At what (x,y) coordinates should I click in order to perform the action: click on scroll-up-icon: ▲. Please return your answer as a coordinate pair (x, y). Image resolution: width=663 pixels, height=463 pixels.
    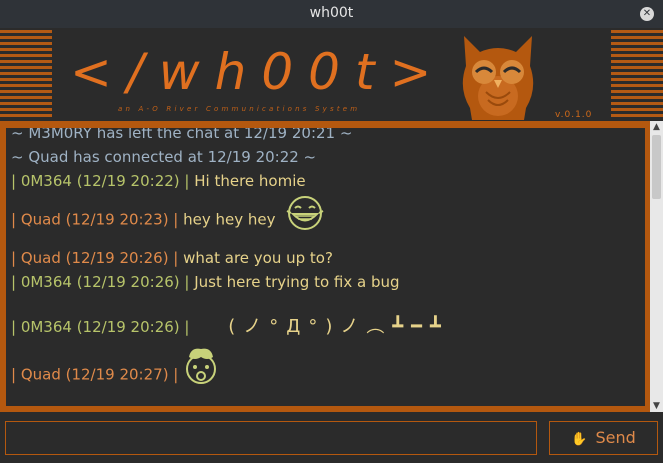
    Looking at the image, I should click on (656, 127).